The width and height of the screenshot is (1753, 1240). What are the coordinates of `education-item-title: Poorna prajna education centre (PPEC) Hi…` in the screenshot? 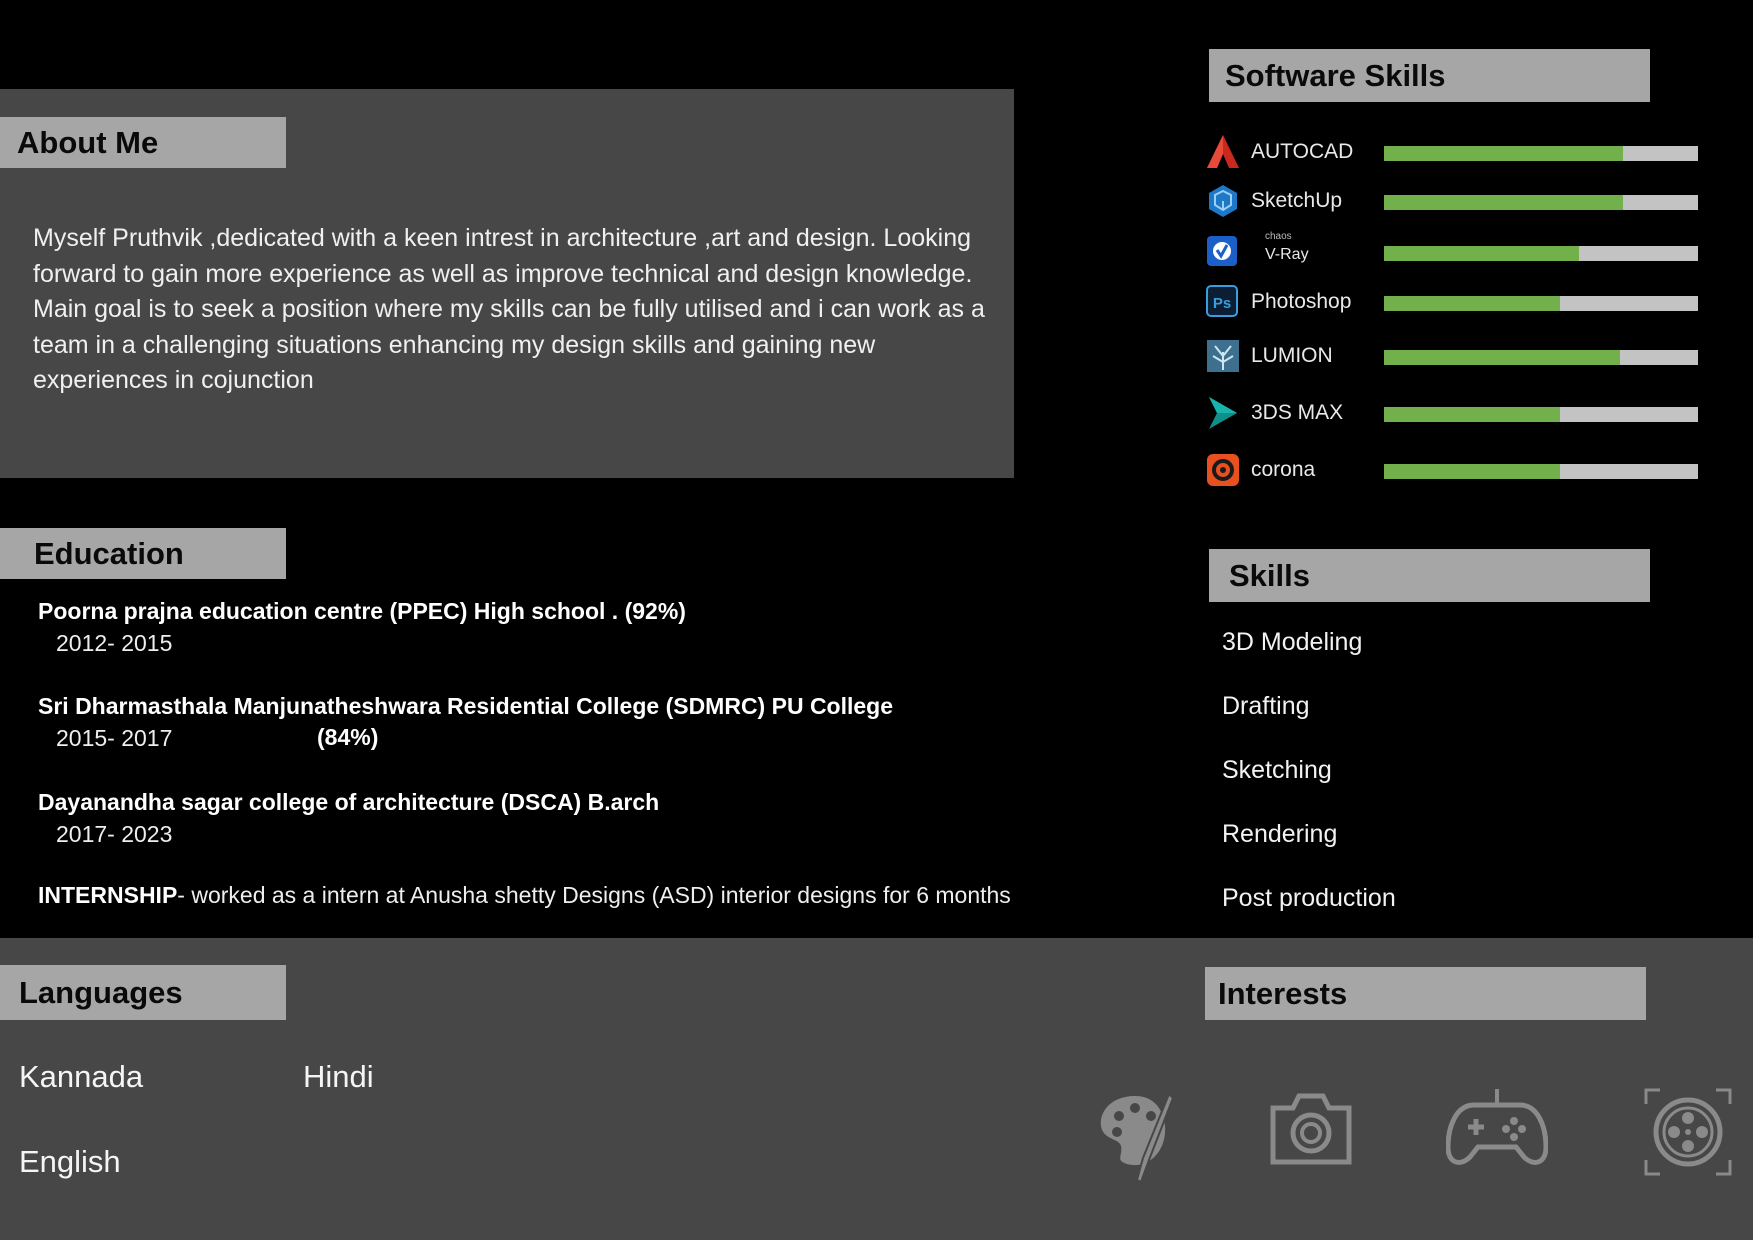 It's located at (362, 611).